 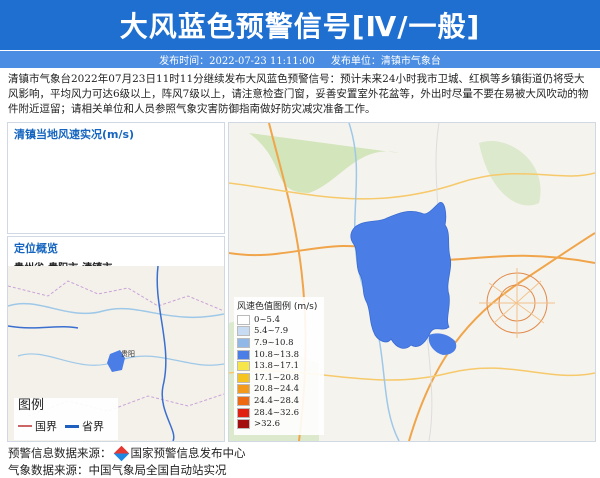 What do you see at coordinates (25, 426) in the screenshot?
I see `country-border-swatch` at bounding box center [25, 426].